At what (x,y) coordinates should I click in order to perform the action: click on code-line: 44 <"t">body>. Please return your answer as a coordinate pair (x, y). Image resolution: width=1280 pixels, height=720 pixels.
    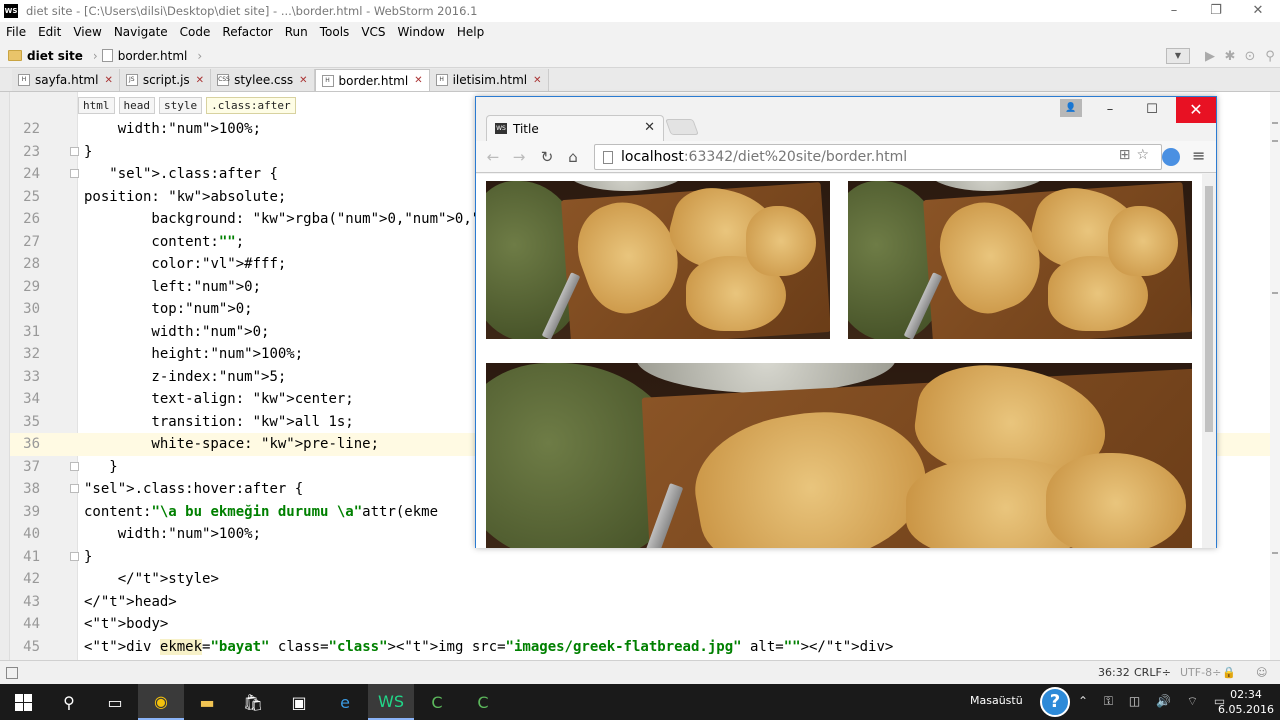
    Looking at the image, I should click on (640, 624).